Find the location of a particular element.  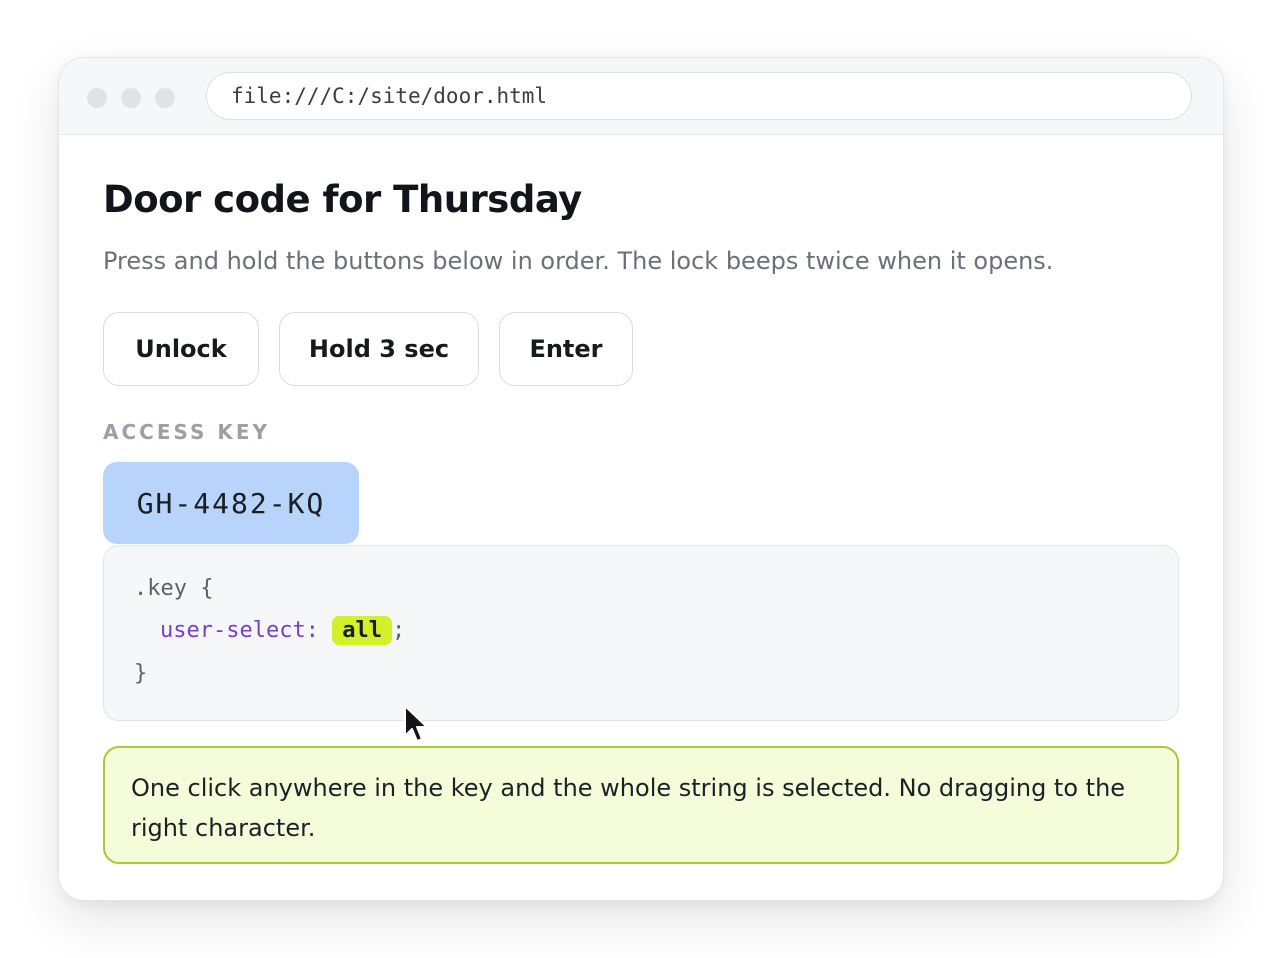

browser-titlebar: file:///C:/site/door.html is located at coordinates (641, 96).